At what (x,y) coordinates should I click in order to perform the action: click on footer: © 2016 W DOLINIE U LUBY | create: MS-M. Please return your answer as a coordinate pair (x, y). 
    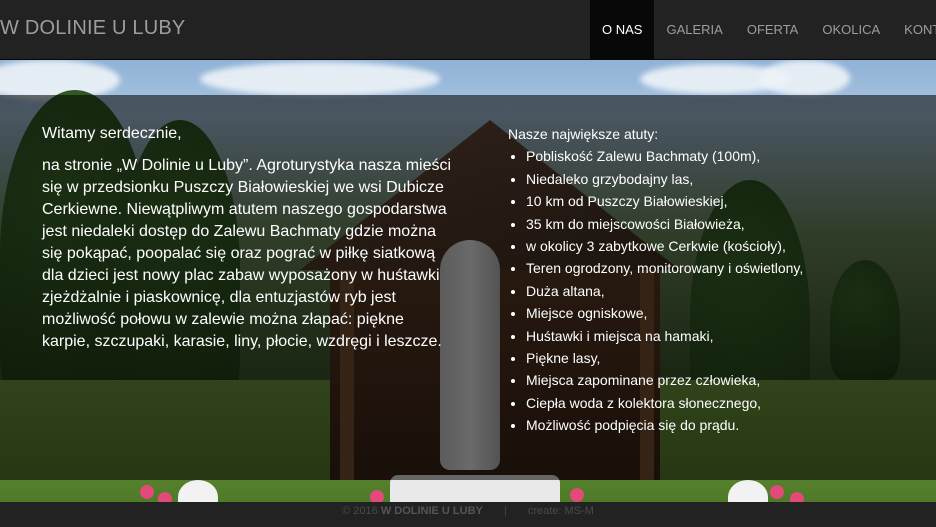
    Looking at the image, I should click on (468, 514).